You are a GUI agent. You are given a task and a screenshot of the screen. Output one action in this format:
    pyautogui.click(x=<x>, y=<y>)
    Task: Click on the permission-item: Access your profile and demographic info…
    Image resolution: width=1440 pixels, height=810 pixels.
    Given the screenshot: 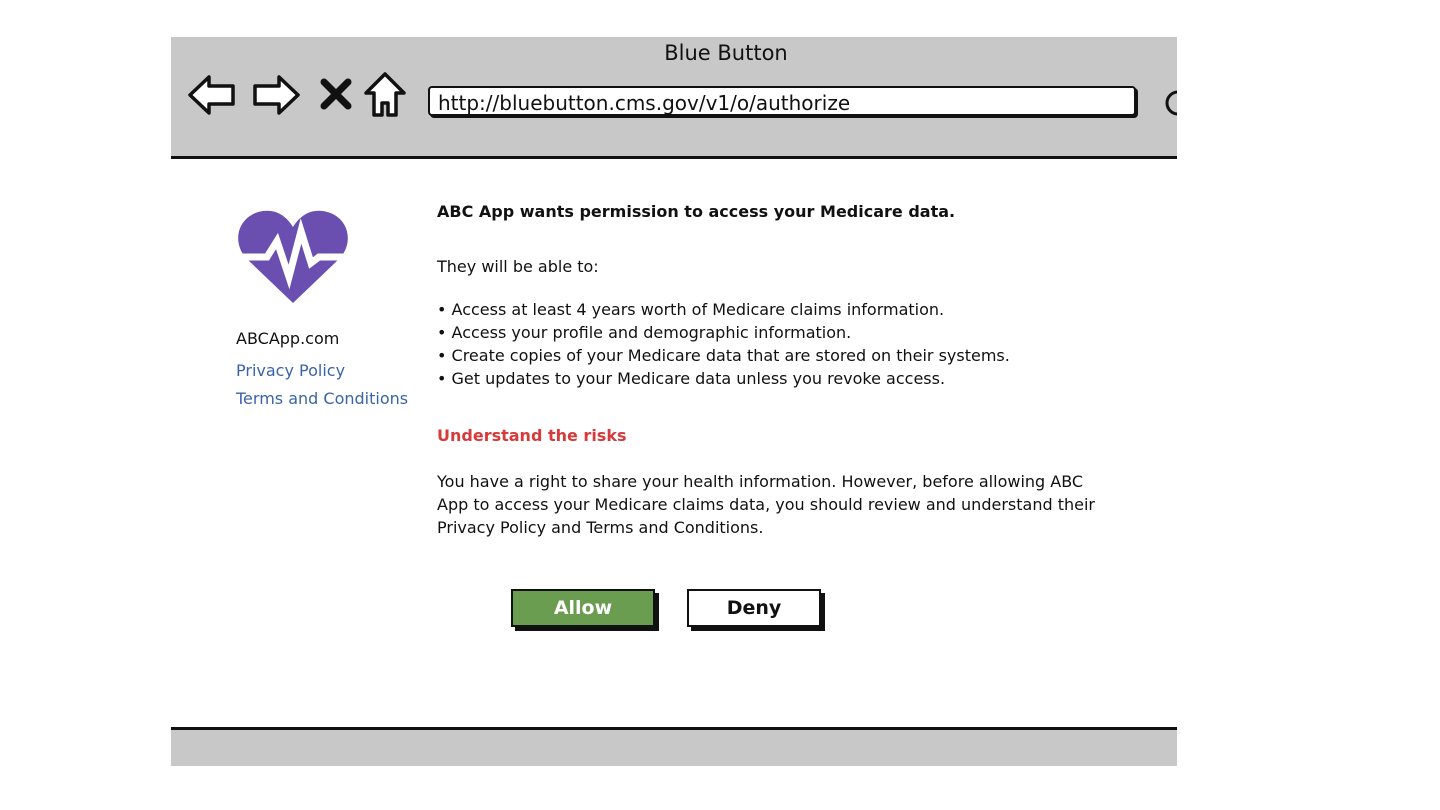 What is the action you would take?
    pyautogui.click(x=723, y=332)
    